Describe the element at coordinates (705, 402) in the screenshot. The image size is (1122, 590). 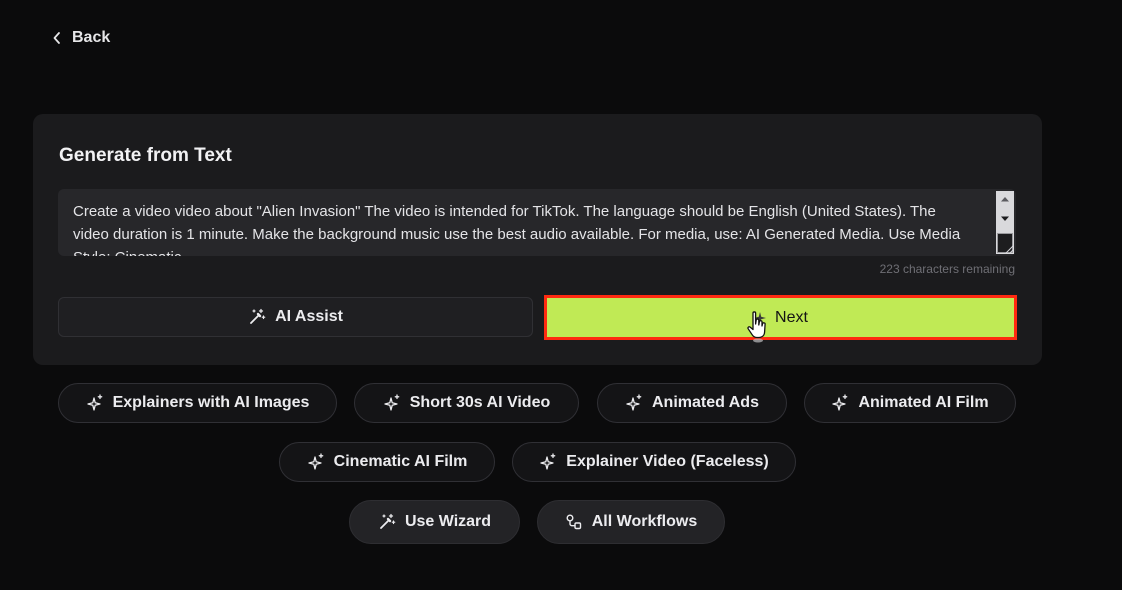
I see `workflow-chip-label: Animated Ads` at that location.